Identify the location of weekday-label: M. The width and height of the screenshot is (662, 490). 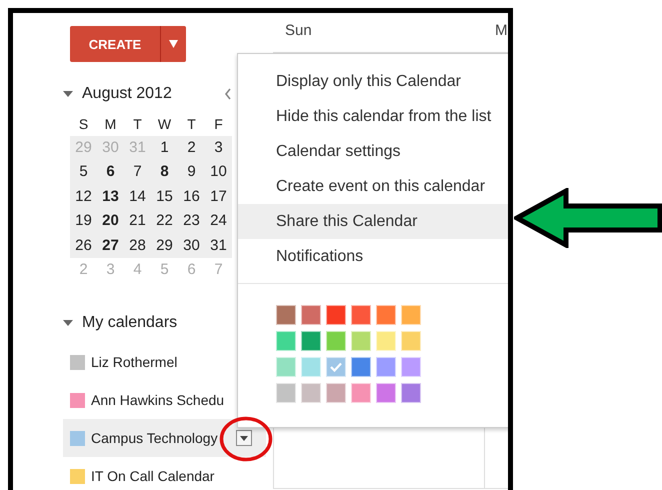
(111, 124).